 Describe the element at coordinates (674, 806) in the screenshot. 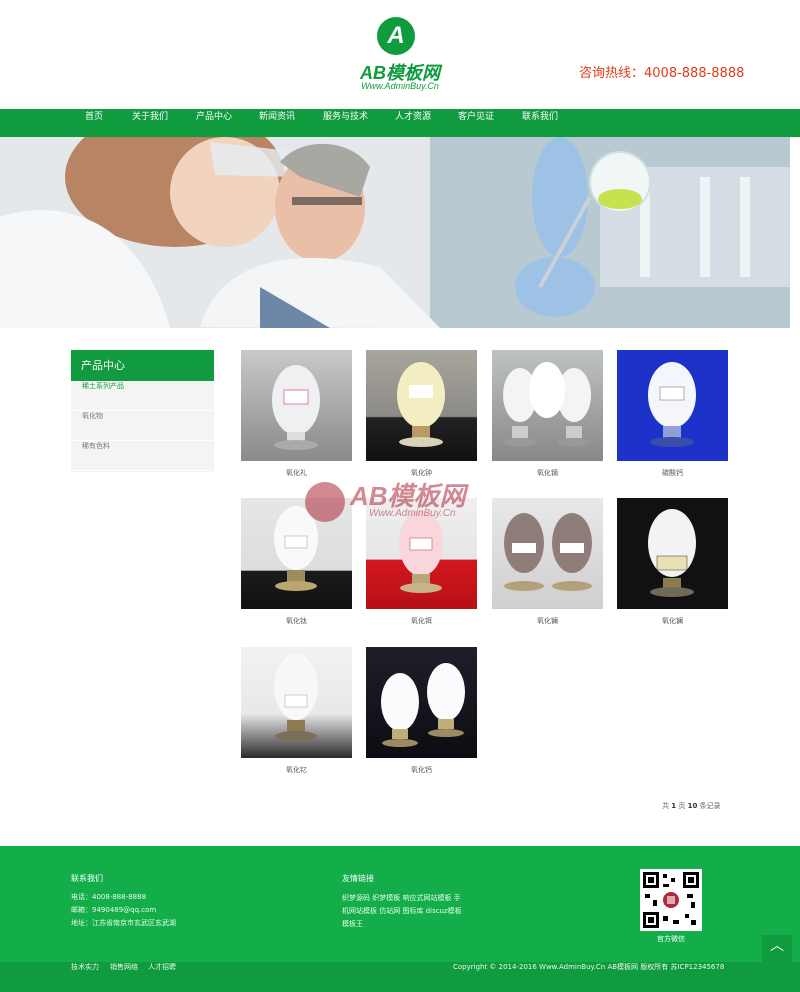

I see `pager-pages: 1` at that location.